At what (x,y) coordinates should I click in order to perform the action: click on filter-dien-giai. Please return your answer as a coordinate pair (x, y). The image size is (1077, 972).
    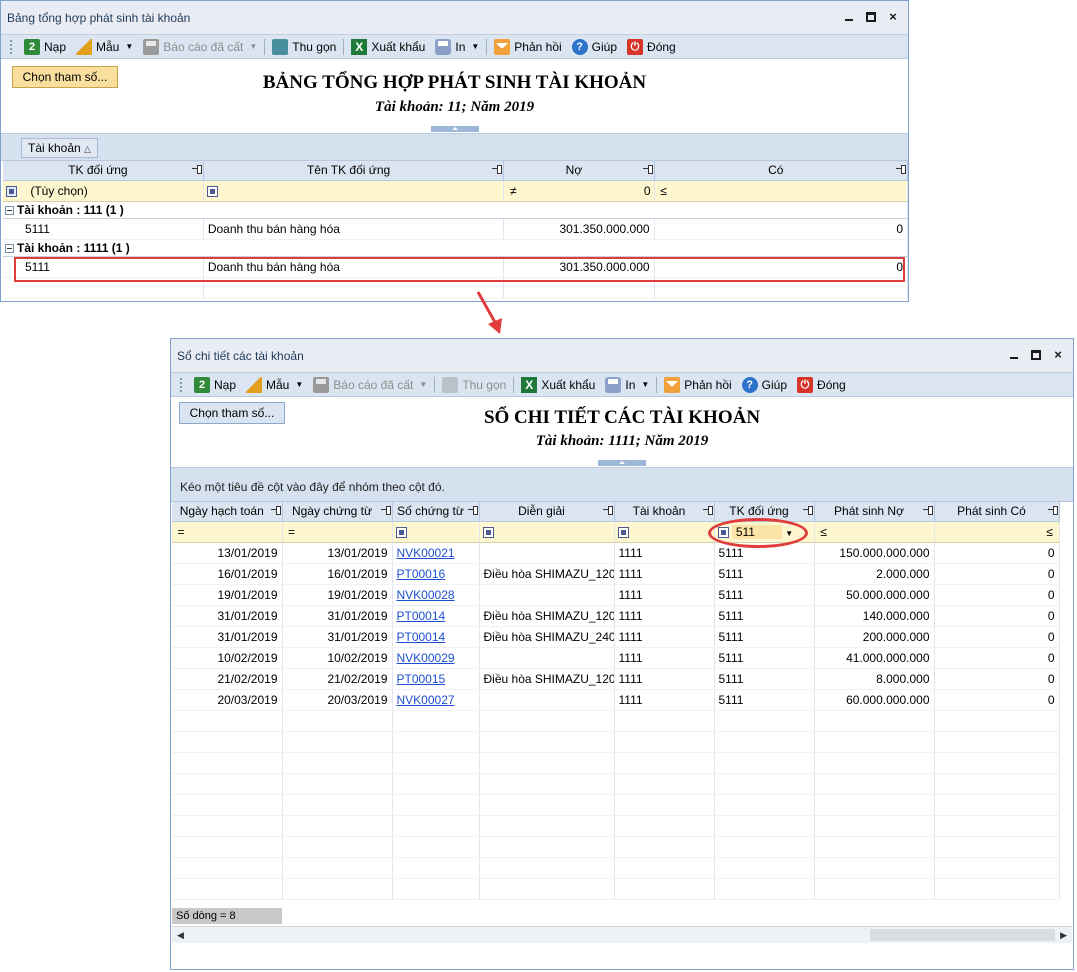
    Looking at the image, I should click on (547, 532).